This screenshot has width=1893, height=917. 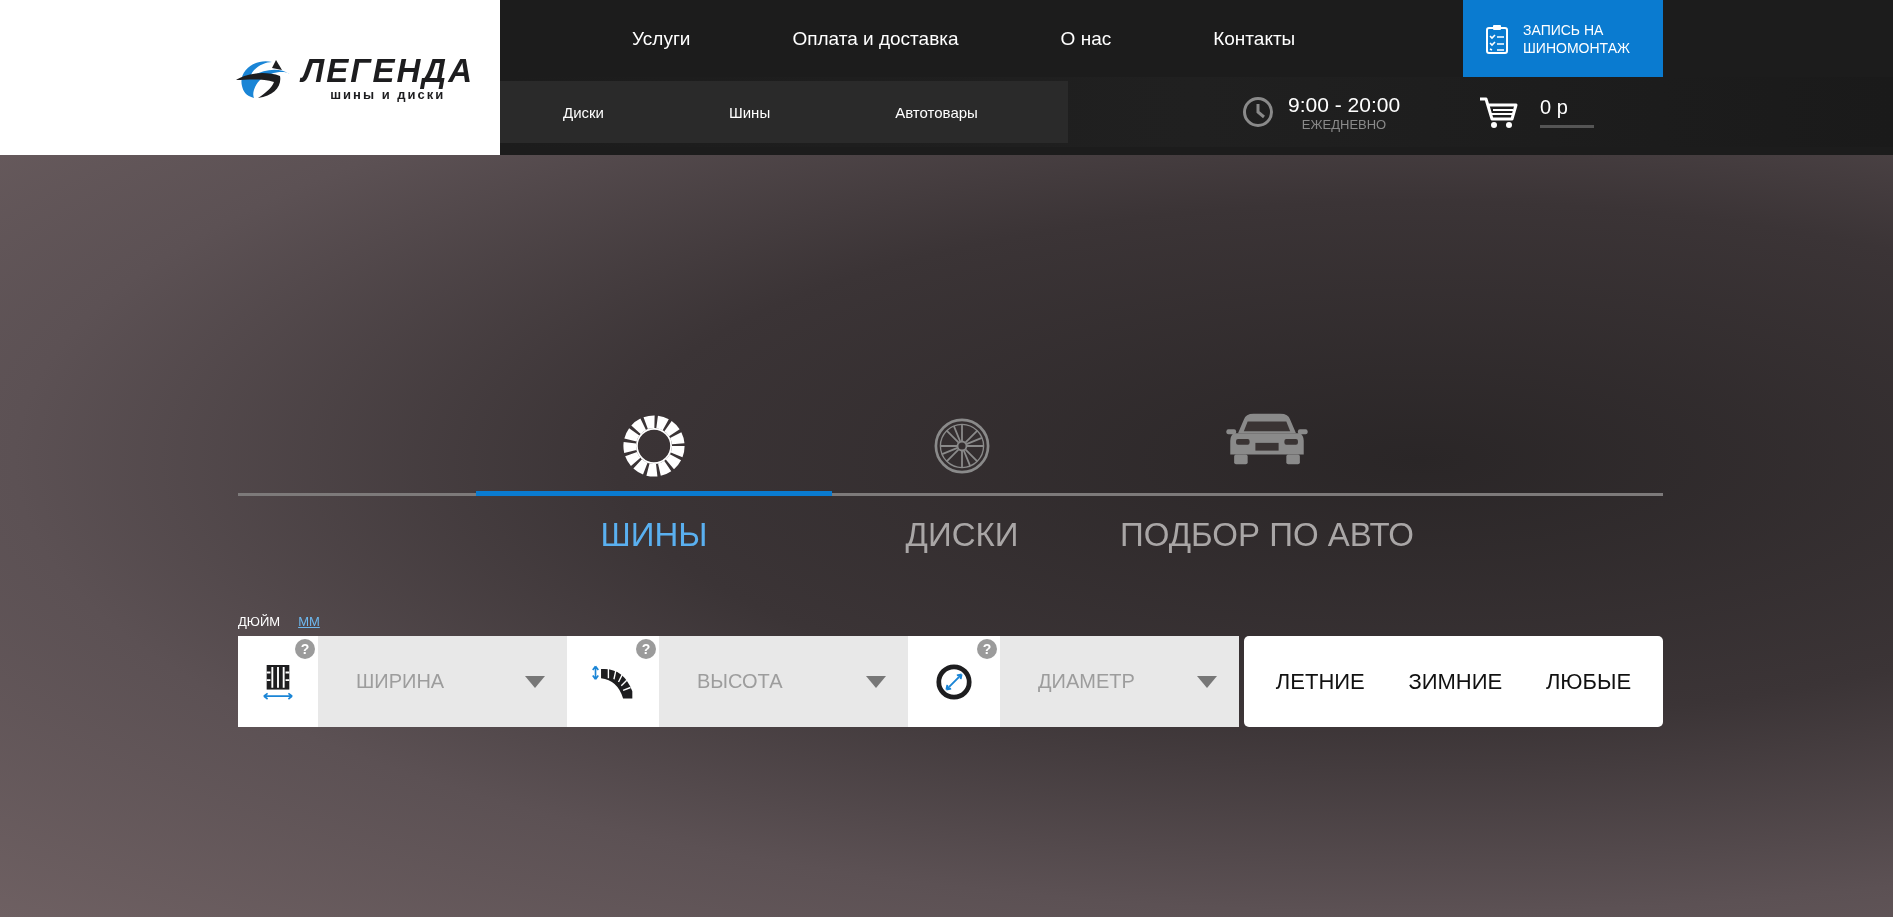 What do you see at coordinates (1455, 681) in the screenshot?
I see `season-option: ЗИМНИЕ` at bounding box center [1455, 681].